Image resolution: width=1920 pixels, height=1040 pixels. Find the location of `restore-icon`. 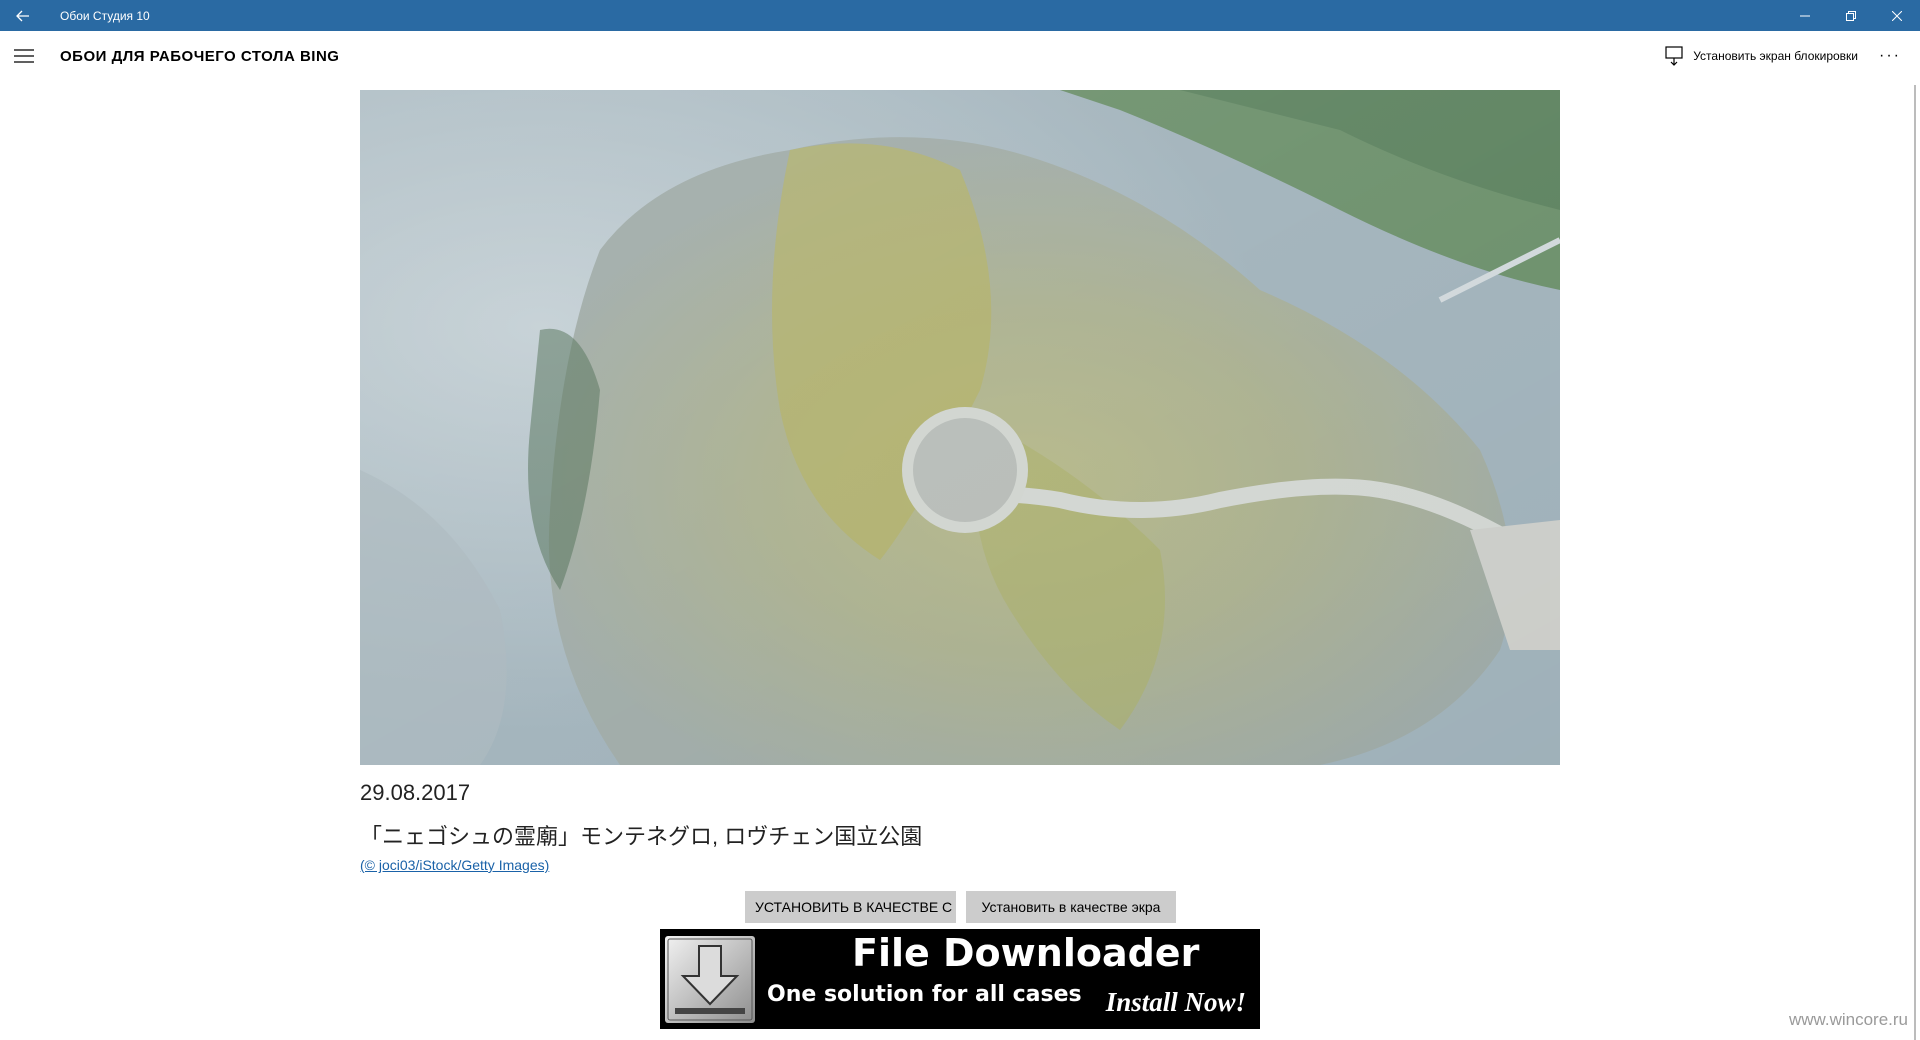

restore-icon is located at coordinates (1851, 15).